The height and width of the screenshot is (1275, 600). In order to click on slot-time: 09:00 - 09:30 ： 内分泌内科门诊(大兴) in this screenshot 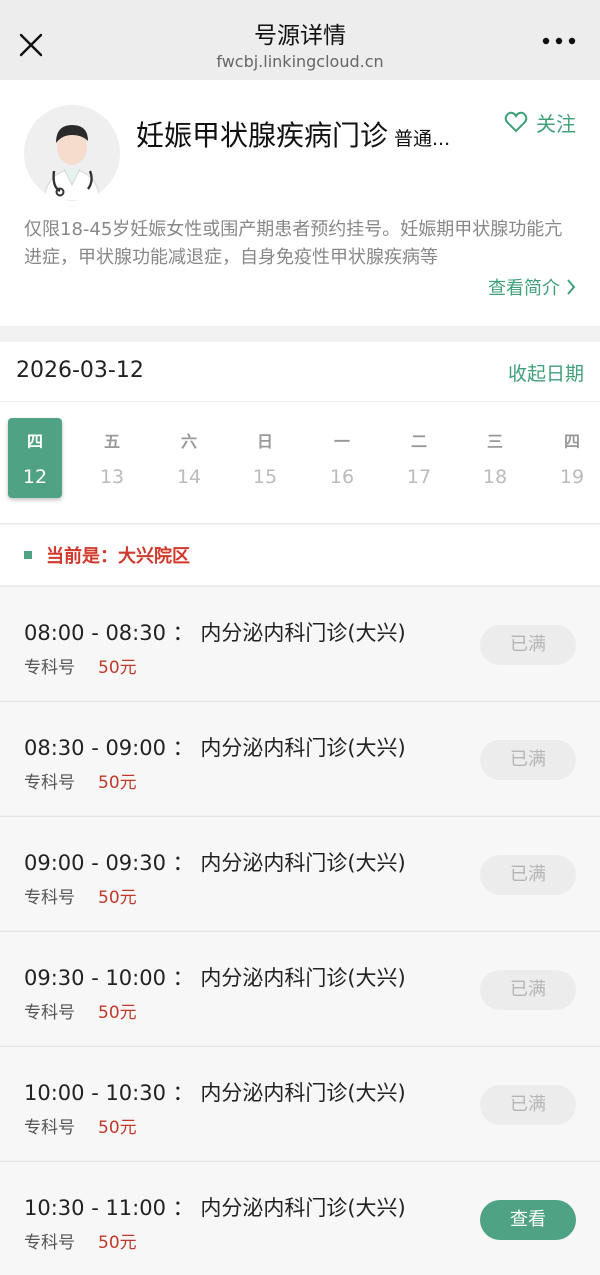, I will do `click(215, 863)`.